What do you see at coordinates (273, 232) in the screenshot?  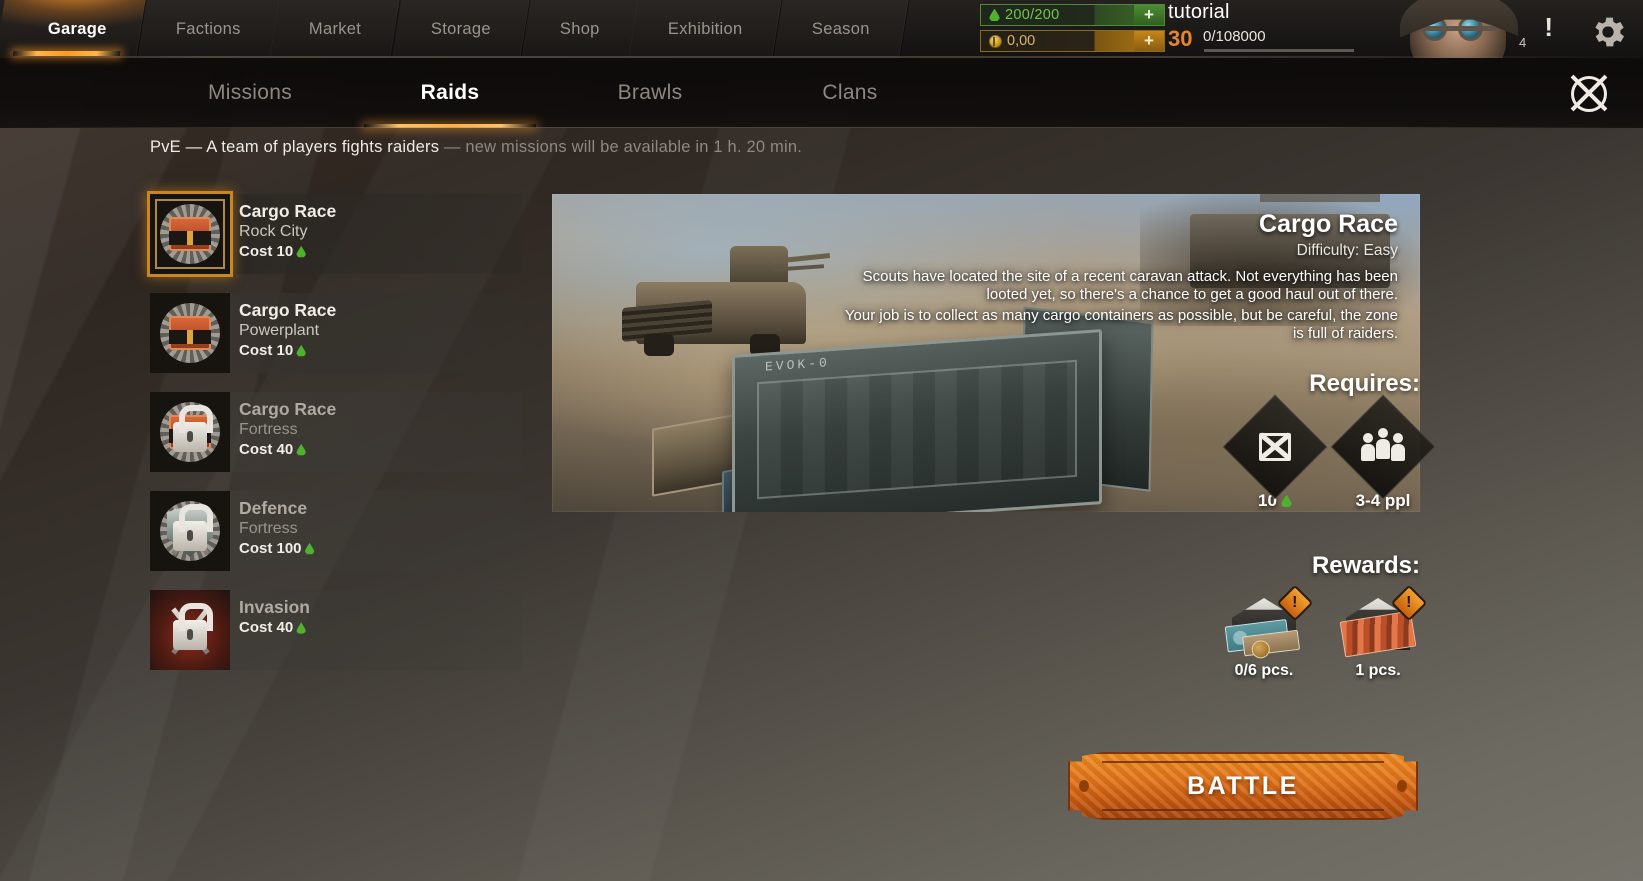 I see `mission-location: Rock City` at bounding box center [273, 232].